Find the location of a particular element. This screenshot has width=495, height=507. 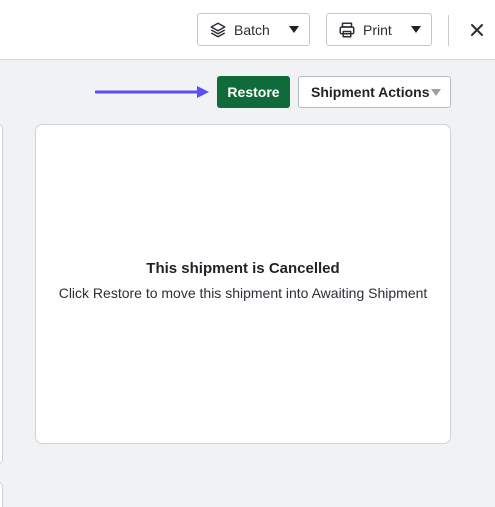

batch-label: Batch is located at coordinates (252, 29).